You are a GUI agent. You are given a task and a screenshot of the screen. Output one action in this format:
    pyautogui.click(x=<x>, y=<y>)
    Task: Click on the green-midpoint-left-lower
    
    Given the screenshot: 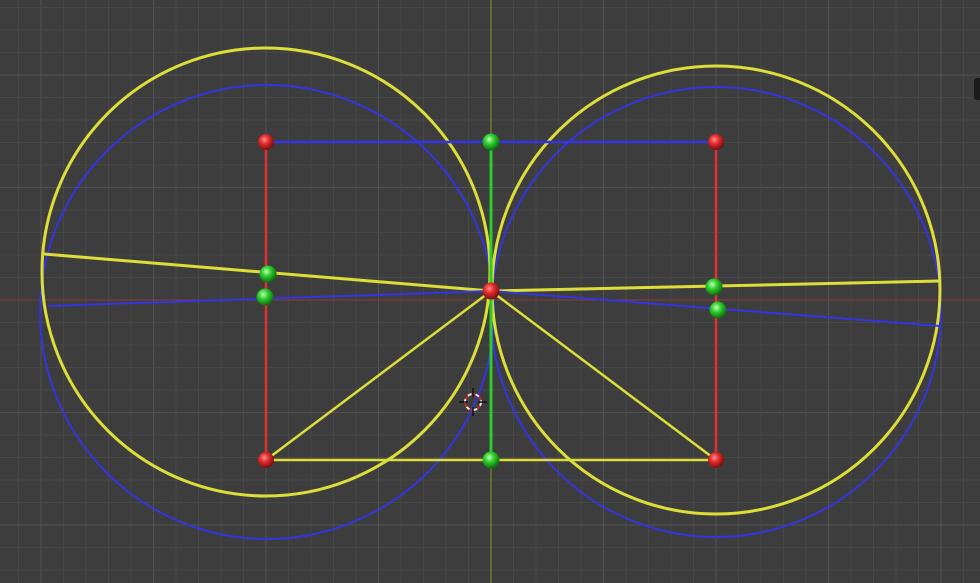 What is the action you would take?
    pyautogui.click(x=265, y=297)
    